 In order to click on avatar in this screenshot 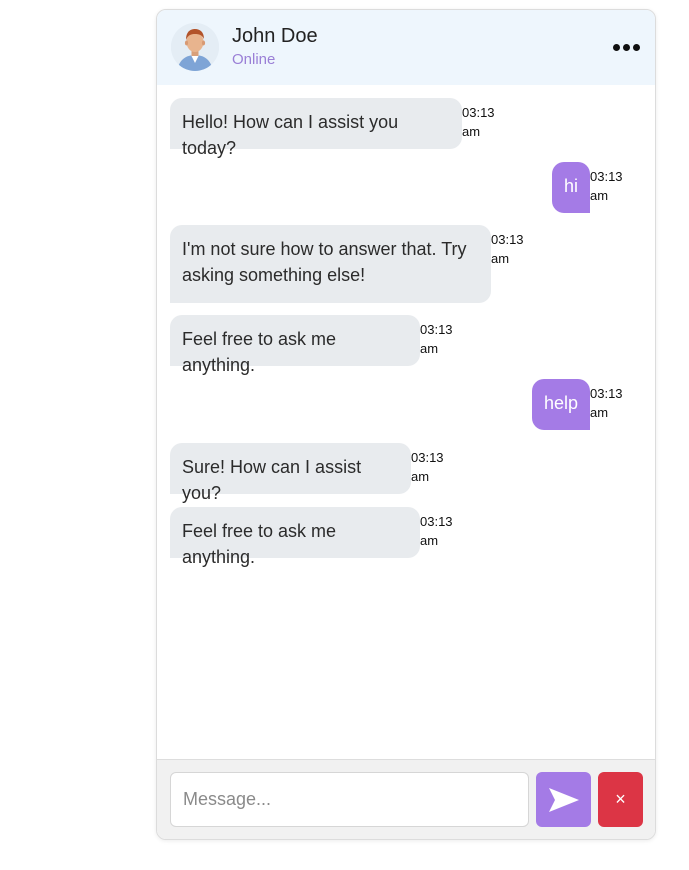, I will do `click(195, 47)`.